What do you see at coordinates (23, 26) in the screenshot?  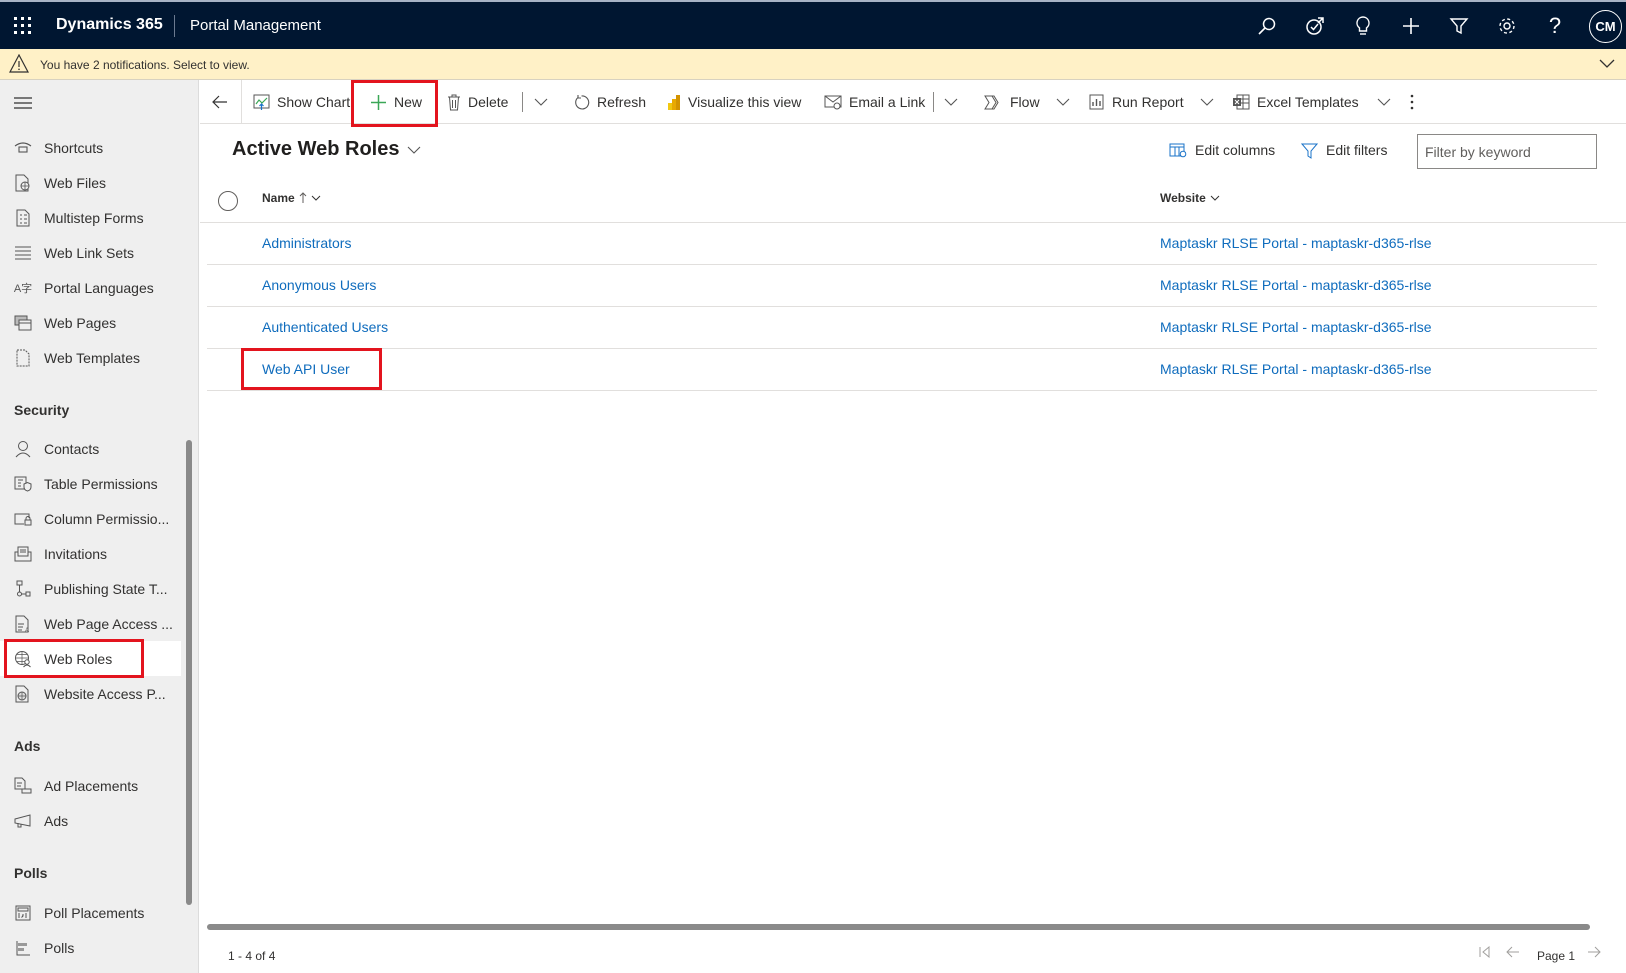 I see `app-launcher-icon` at bounding box center [23, 26].